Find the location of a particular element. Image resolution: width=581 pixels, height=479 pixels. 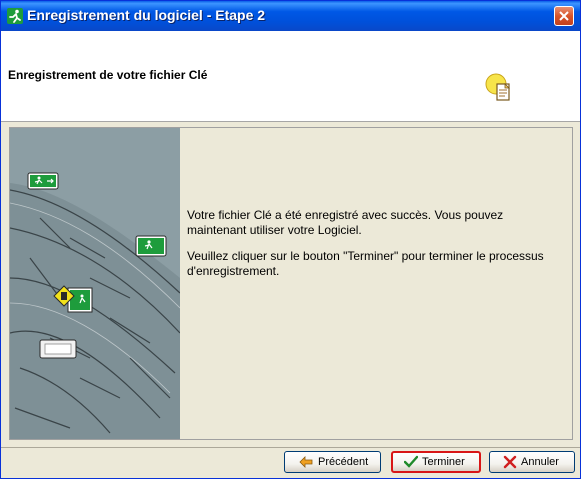

arrow-left-icon is located at coordinates (306, 462).